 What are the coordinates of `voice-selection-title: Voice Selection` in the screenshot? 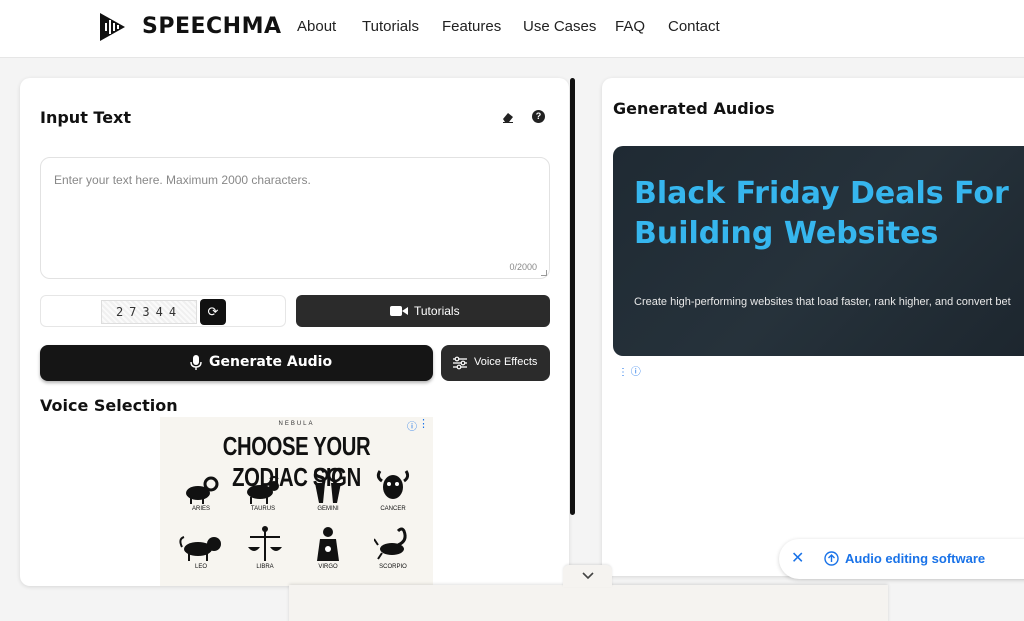 It's located at (109, 405).